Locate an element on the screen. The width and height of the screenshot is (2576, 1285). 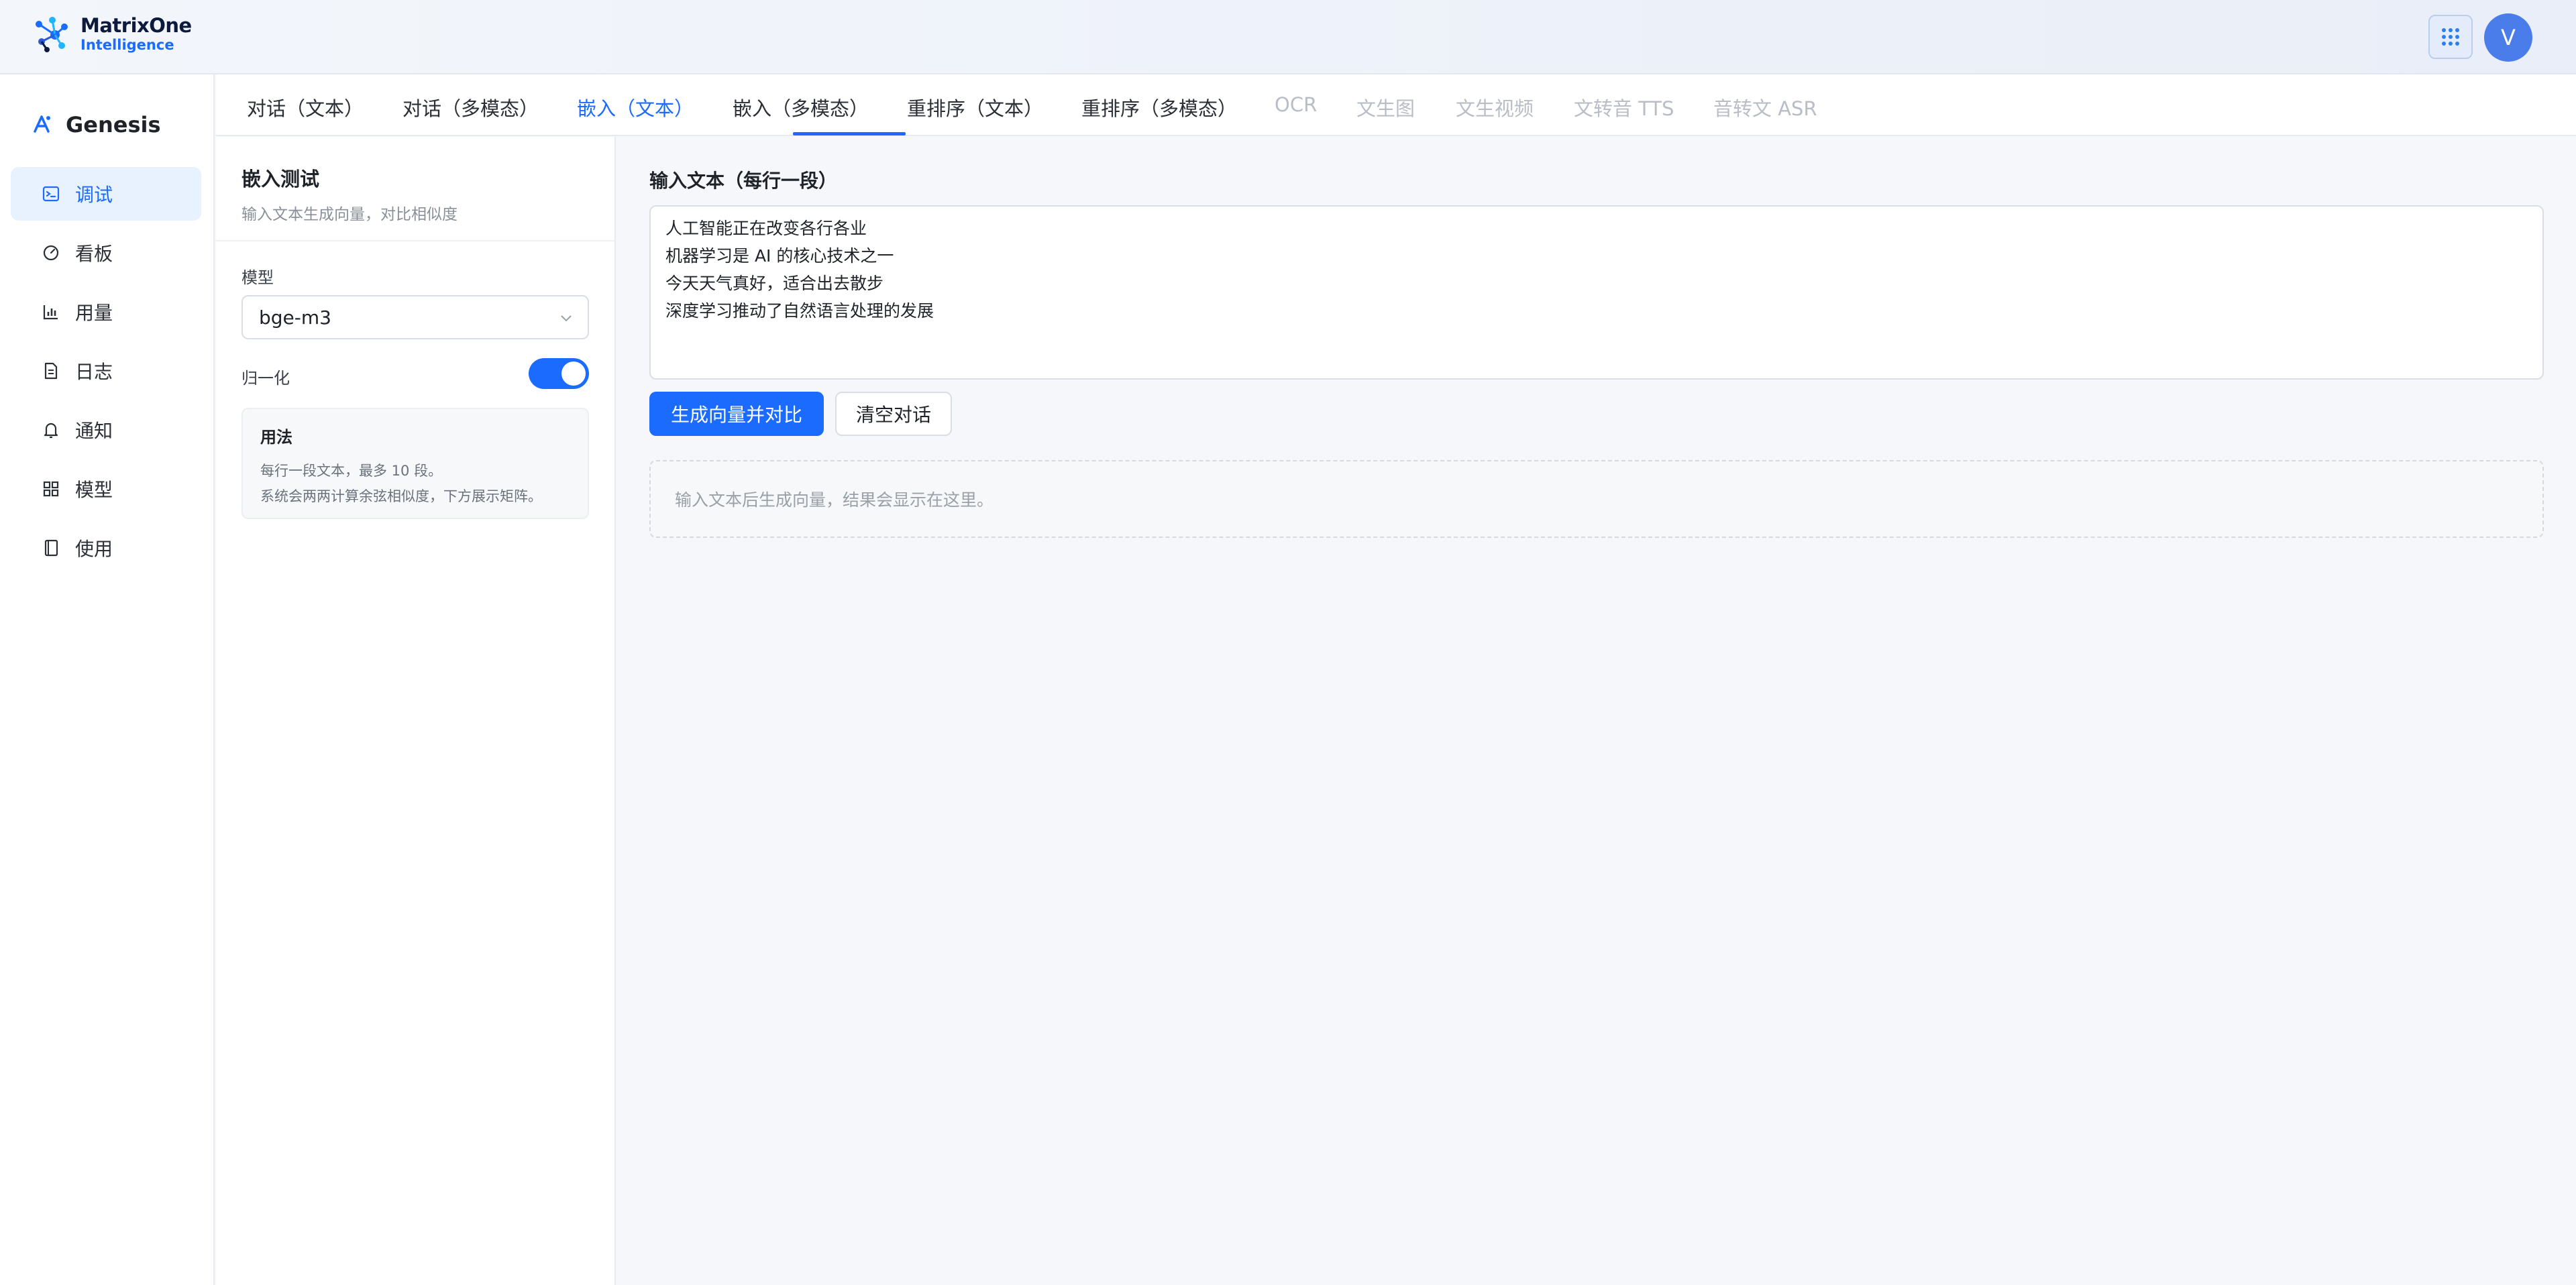
sidebar-item-debug: 调试 is located at coordinates (106, 194).